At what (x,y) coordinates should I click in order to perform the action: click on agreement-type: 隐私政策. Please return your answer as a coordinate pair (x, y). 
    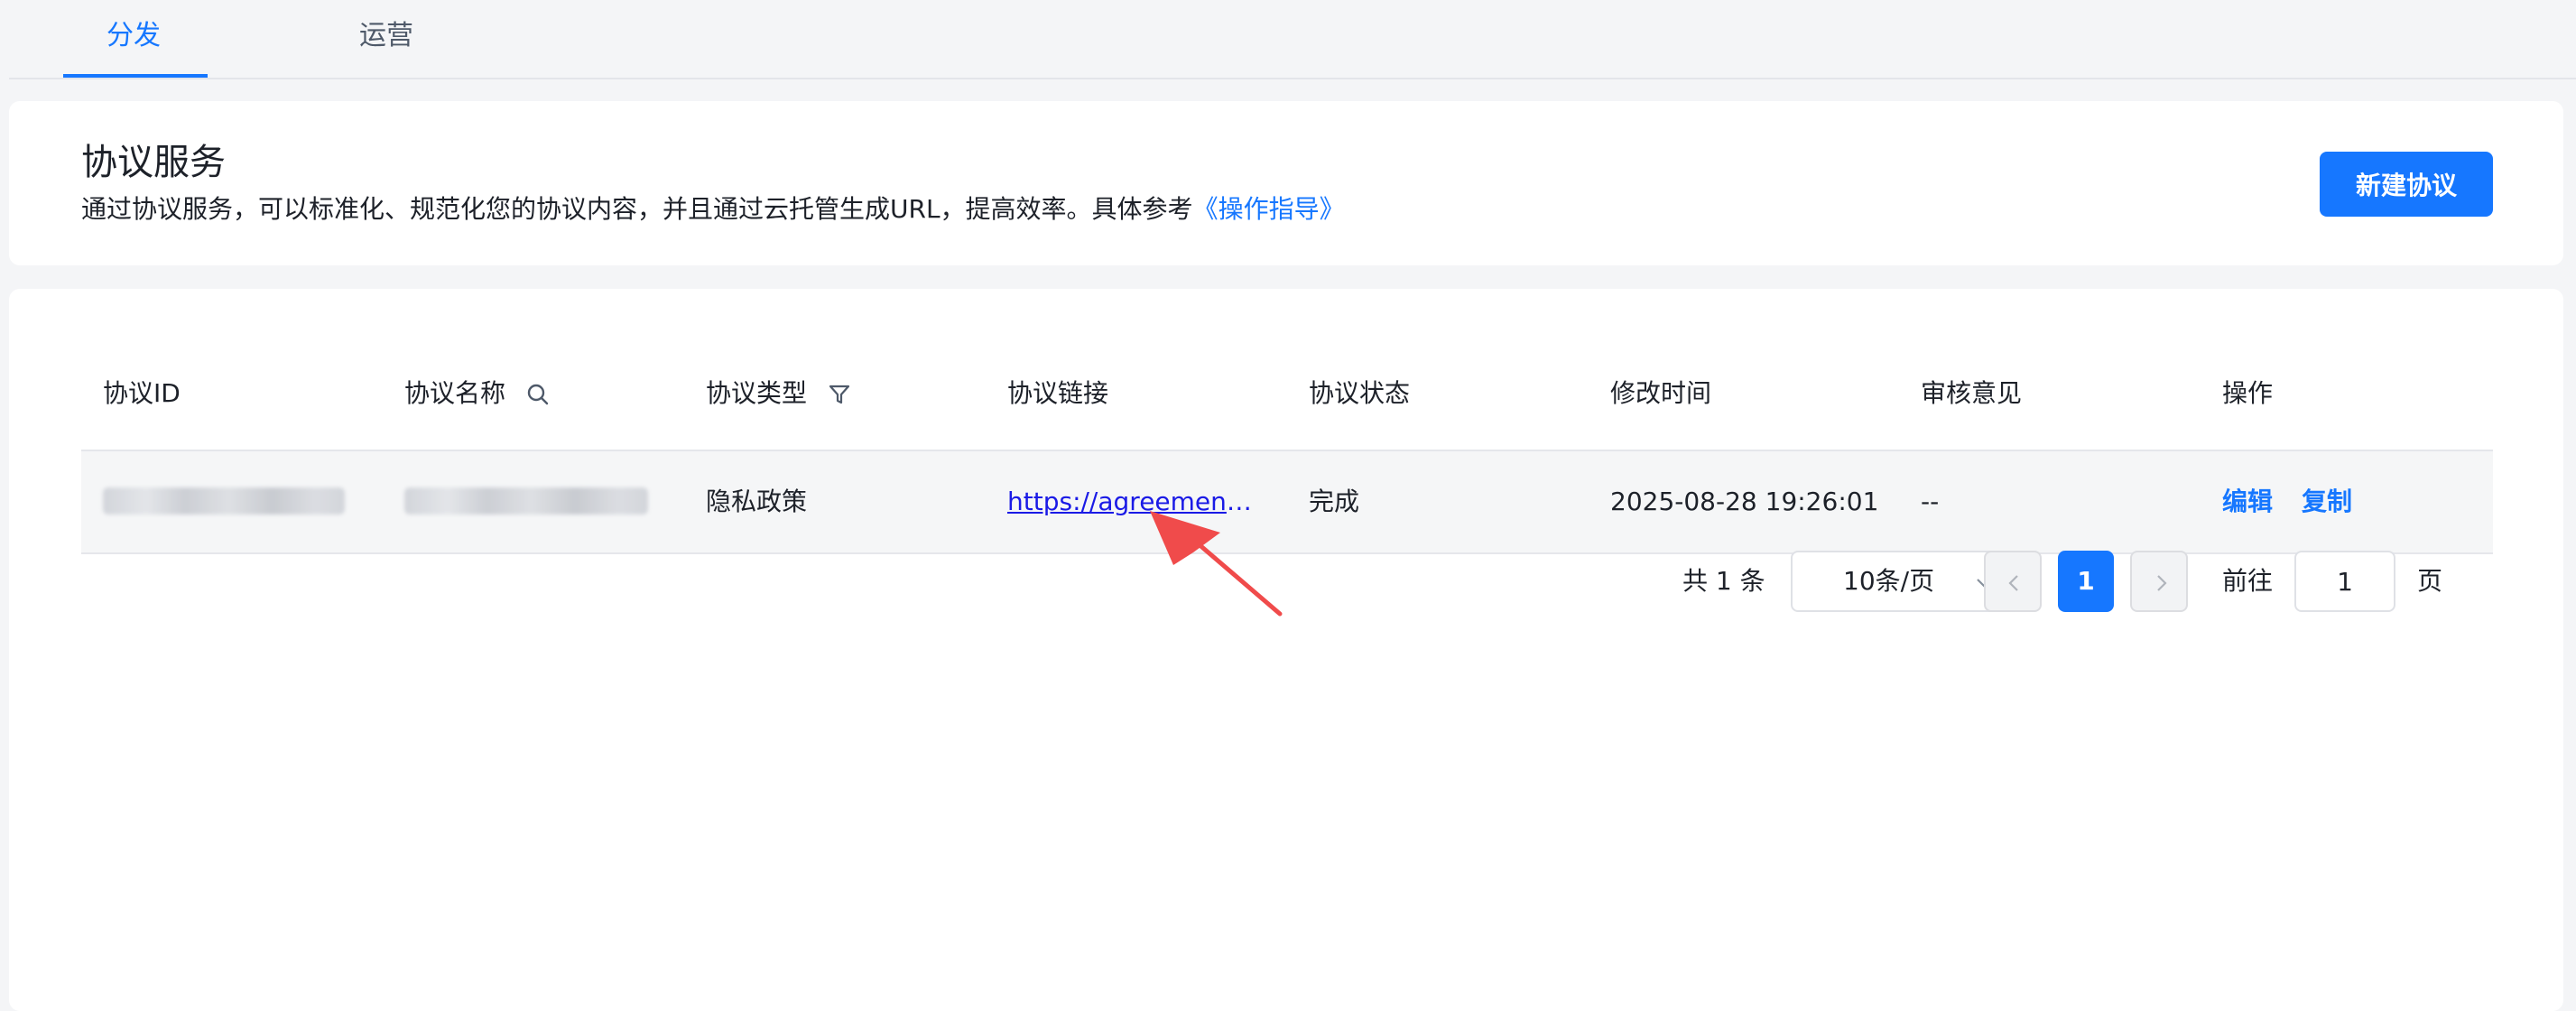
    Looking at the image, I should click on (757, 501).